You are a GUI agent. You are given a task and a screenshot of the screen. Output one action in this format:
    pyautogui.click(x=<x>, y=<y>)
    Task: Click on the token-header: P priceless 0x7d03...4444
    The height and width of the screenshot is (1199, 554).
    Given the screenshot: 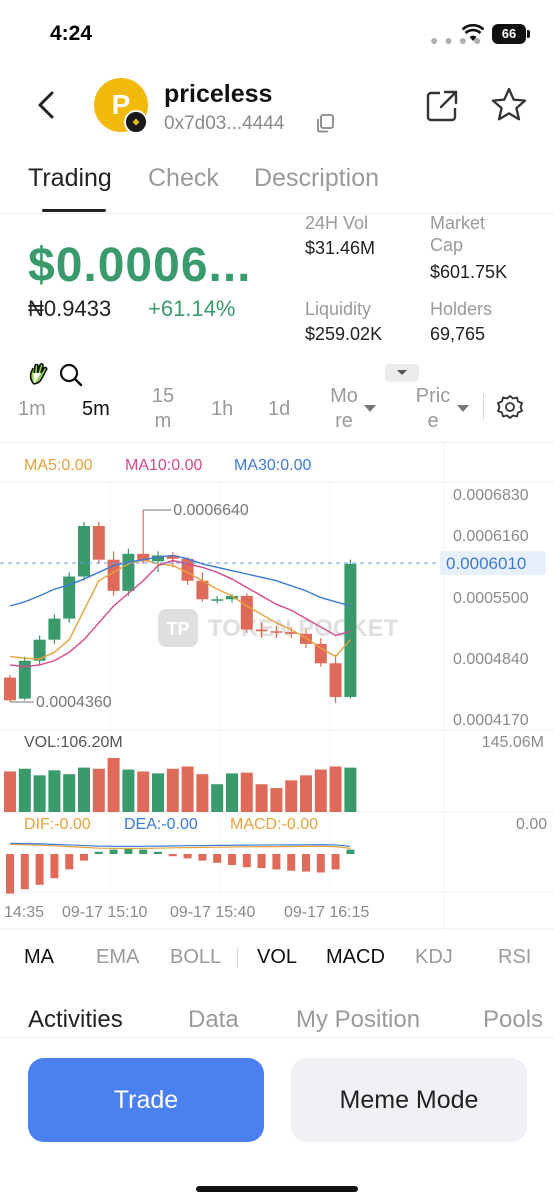 What is the action you would take?
    pyautogui.click(x=277, y=110)
    